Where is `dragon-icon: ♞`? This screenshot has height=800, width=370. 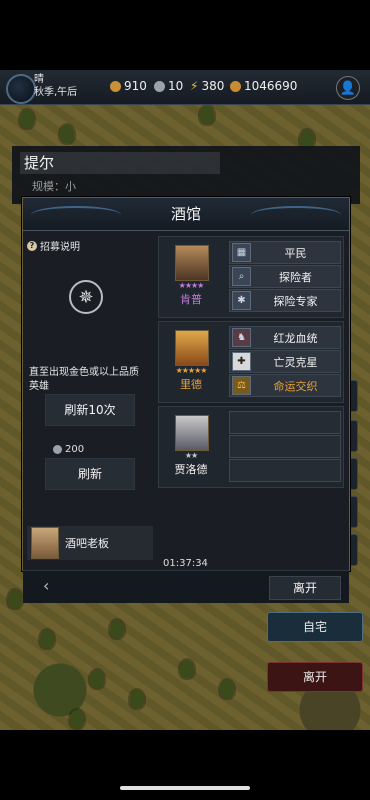
dragon-icon: ♞ is located at coordinates (241, 337).